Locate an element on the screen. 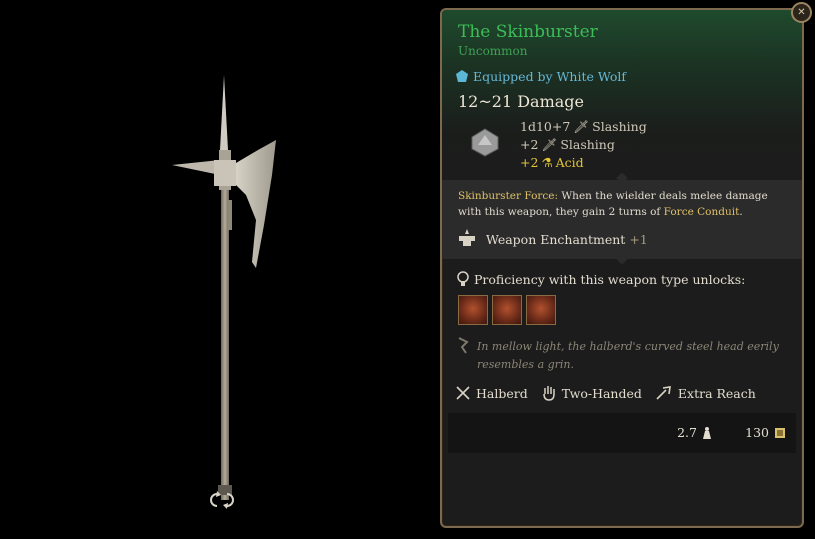  gold-coin-icon is located at coordinates (780, 432).